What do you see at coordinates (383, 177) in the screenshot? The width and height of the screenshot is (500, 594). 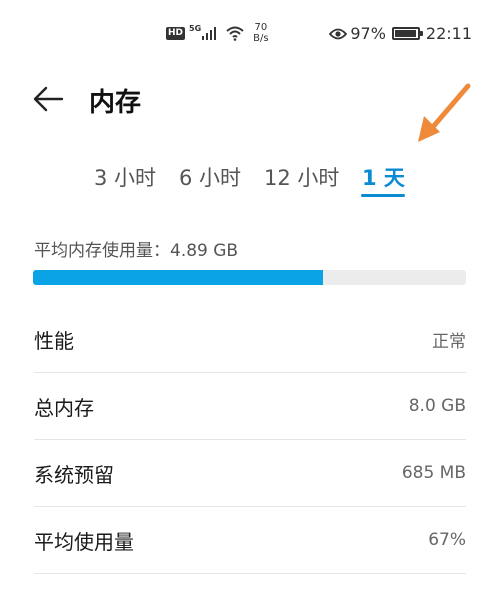 I see `tab-1-day: 1 天` at bounding box center [383, 177].